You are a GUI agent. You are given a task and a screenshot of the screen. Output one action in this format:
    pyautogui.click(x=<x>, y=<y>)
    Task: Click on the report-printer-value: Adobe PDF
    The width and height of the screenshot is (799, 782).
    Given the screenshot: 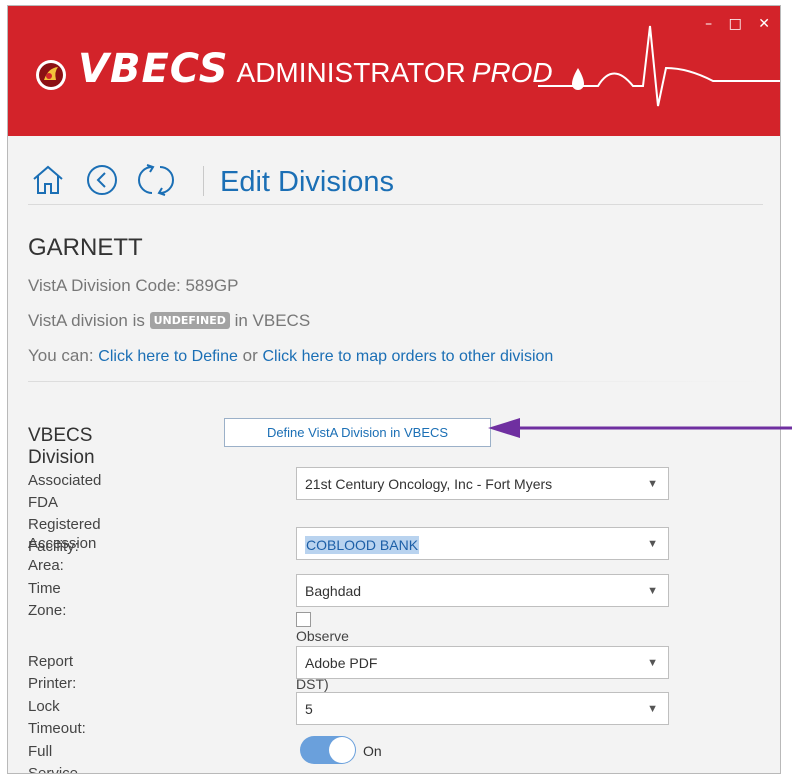 What is the action you would take?
    pyautogui.click(x=341, y=663)
    